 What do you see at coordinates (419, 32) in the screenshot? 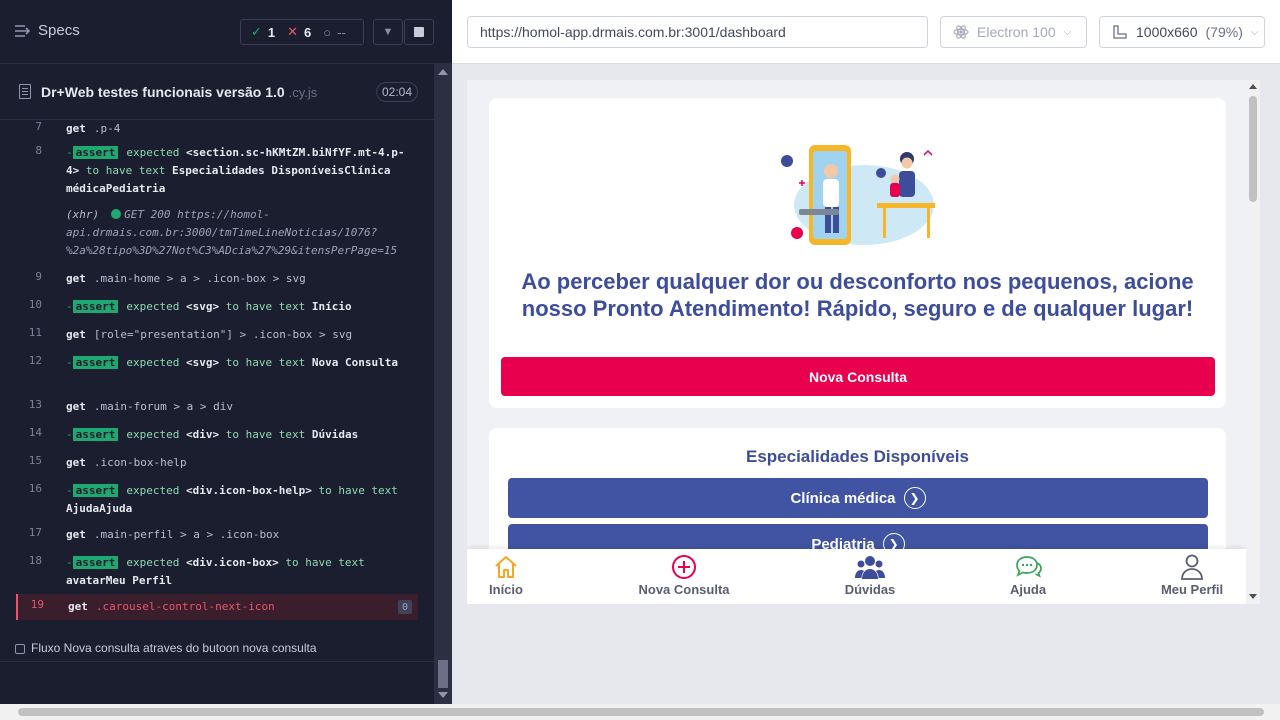
I see `stop-button` at bounding box center [419, 32].